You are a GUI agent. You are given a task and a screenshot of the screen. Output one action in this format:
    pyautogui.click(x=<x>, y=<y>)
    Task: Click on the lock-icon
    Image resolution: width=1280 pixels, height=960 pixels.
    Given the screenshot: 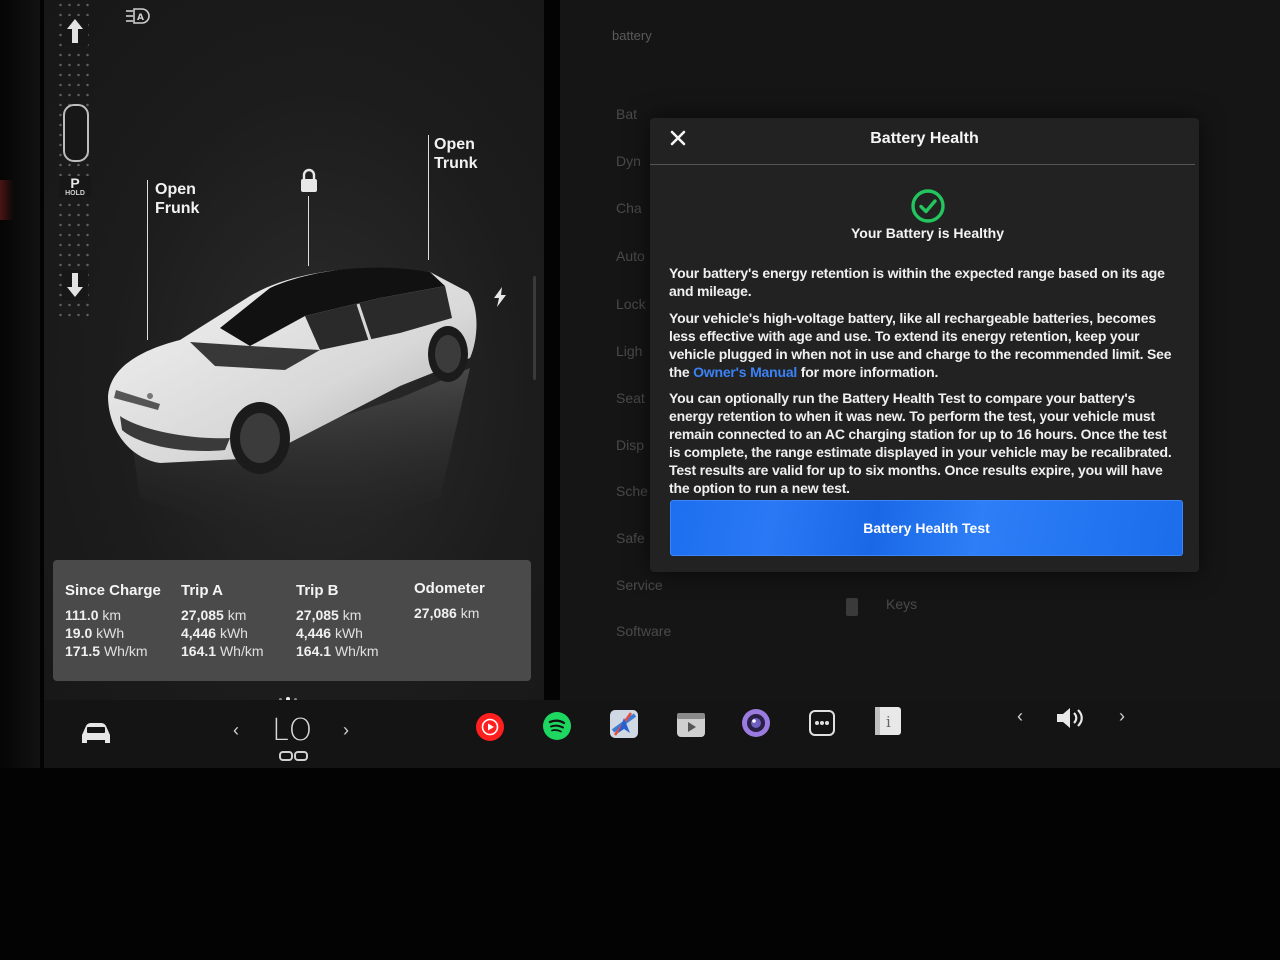 What is the action you would take?
    pyautogui.click(x=309, y=183)
    